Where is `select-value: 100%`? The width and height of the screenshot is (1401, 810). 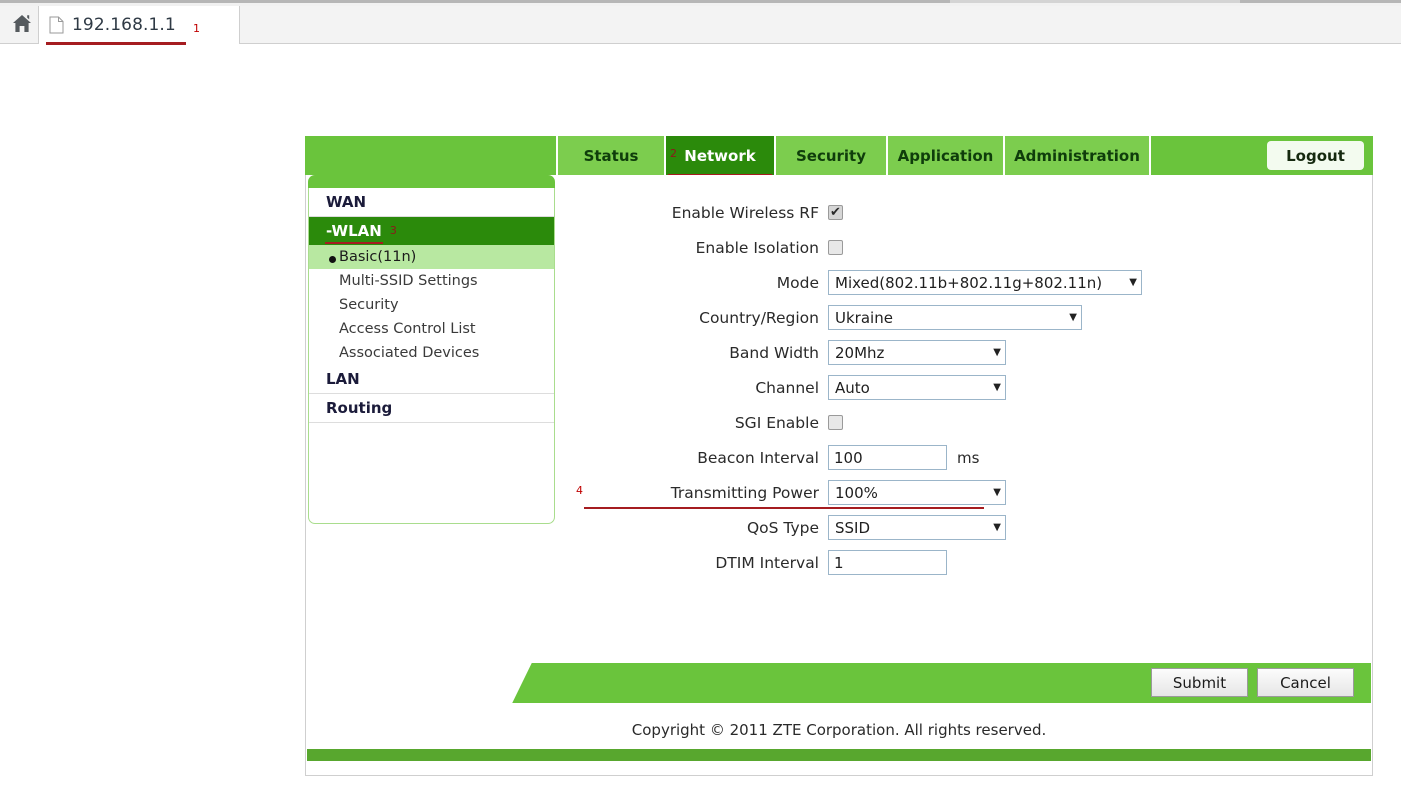
select-value: 100% is located at coordinates (856, 492).